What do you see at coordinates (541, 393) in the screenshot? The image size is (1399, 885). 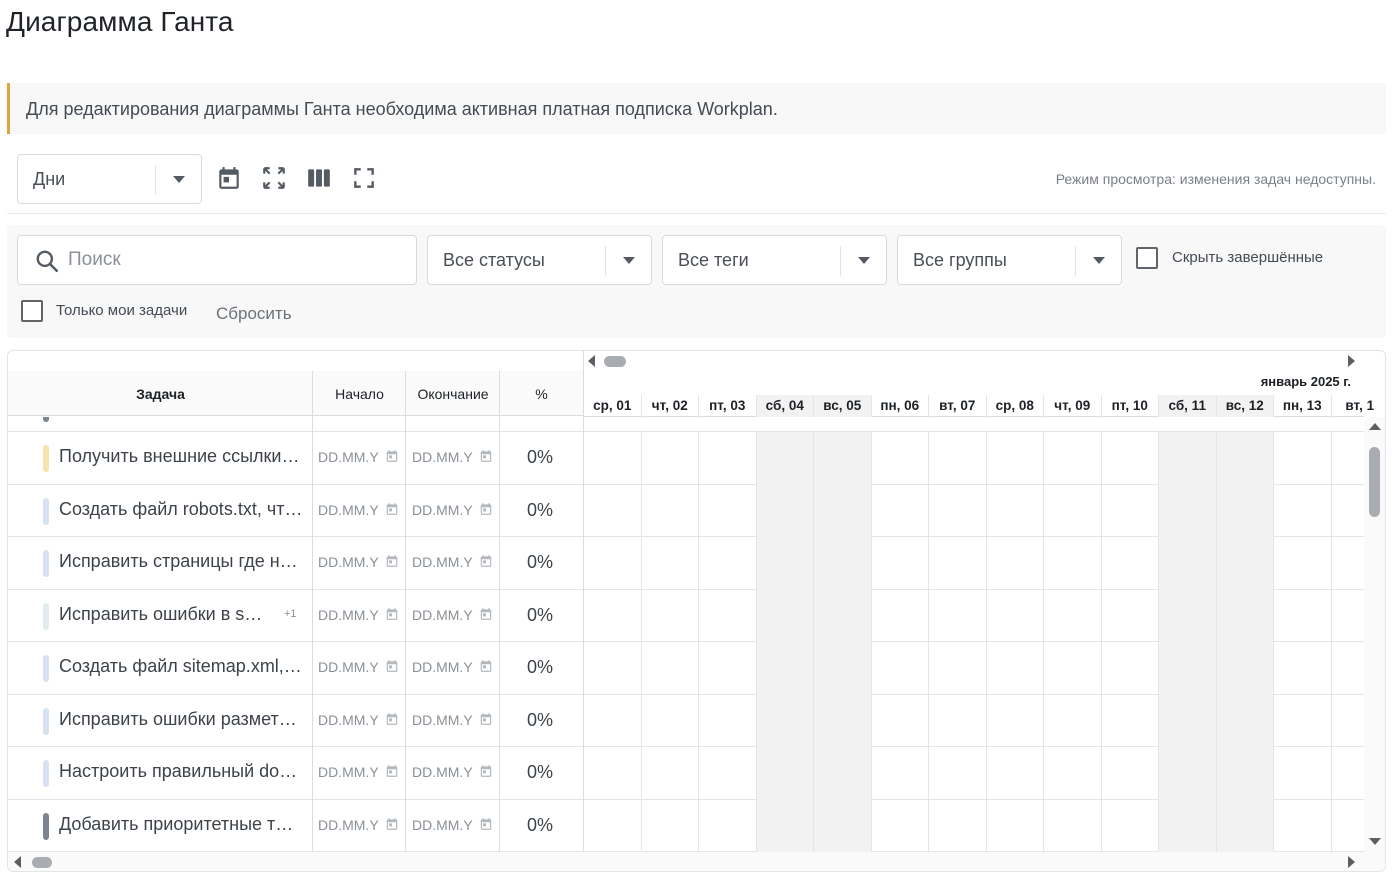 I see `column-header-percent: %` at bounding box center [541, 393].